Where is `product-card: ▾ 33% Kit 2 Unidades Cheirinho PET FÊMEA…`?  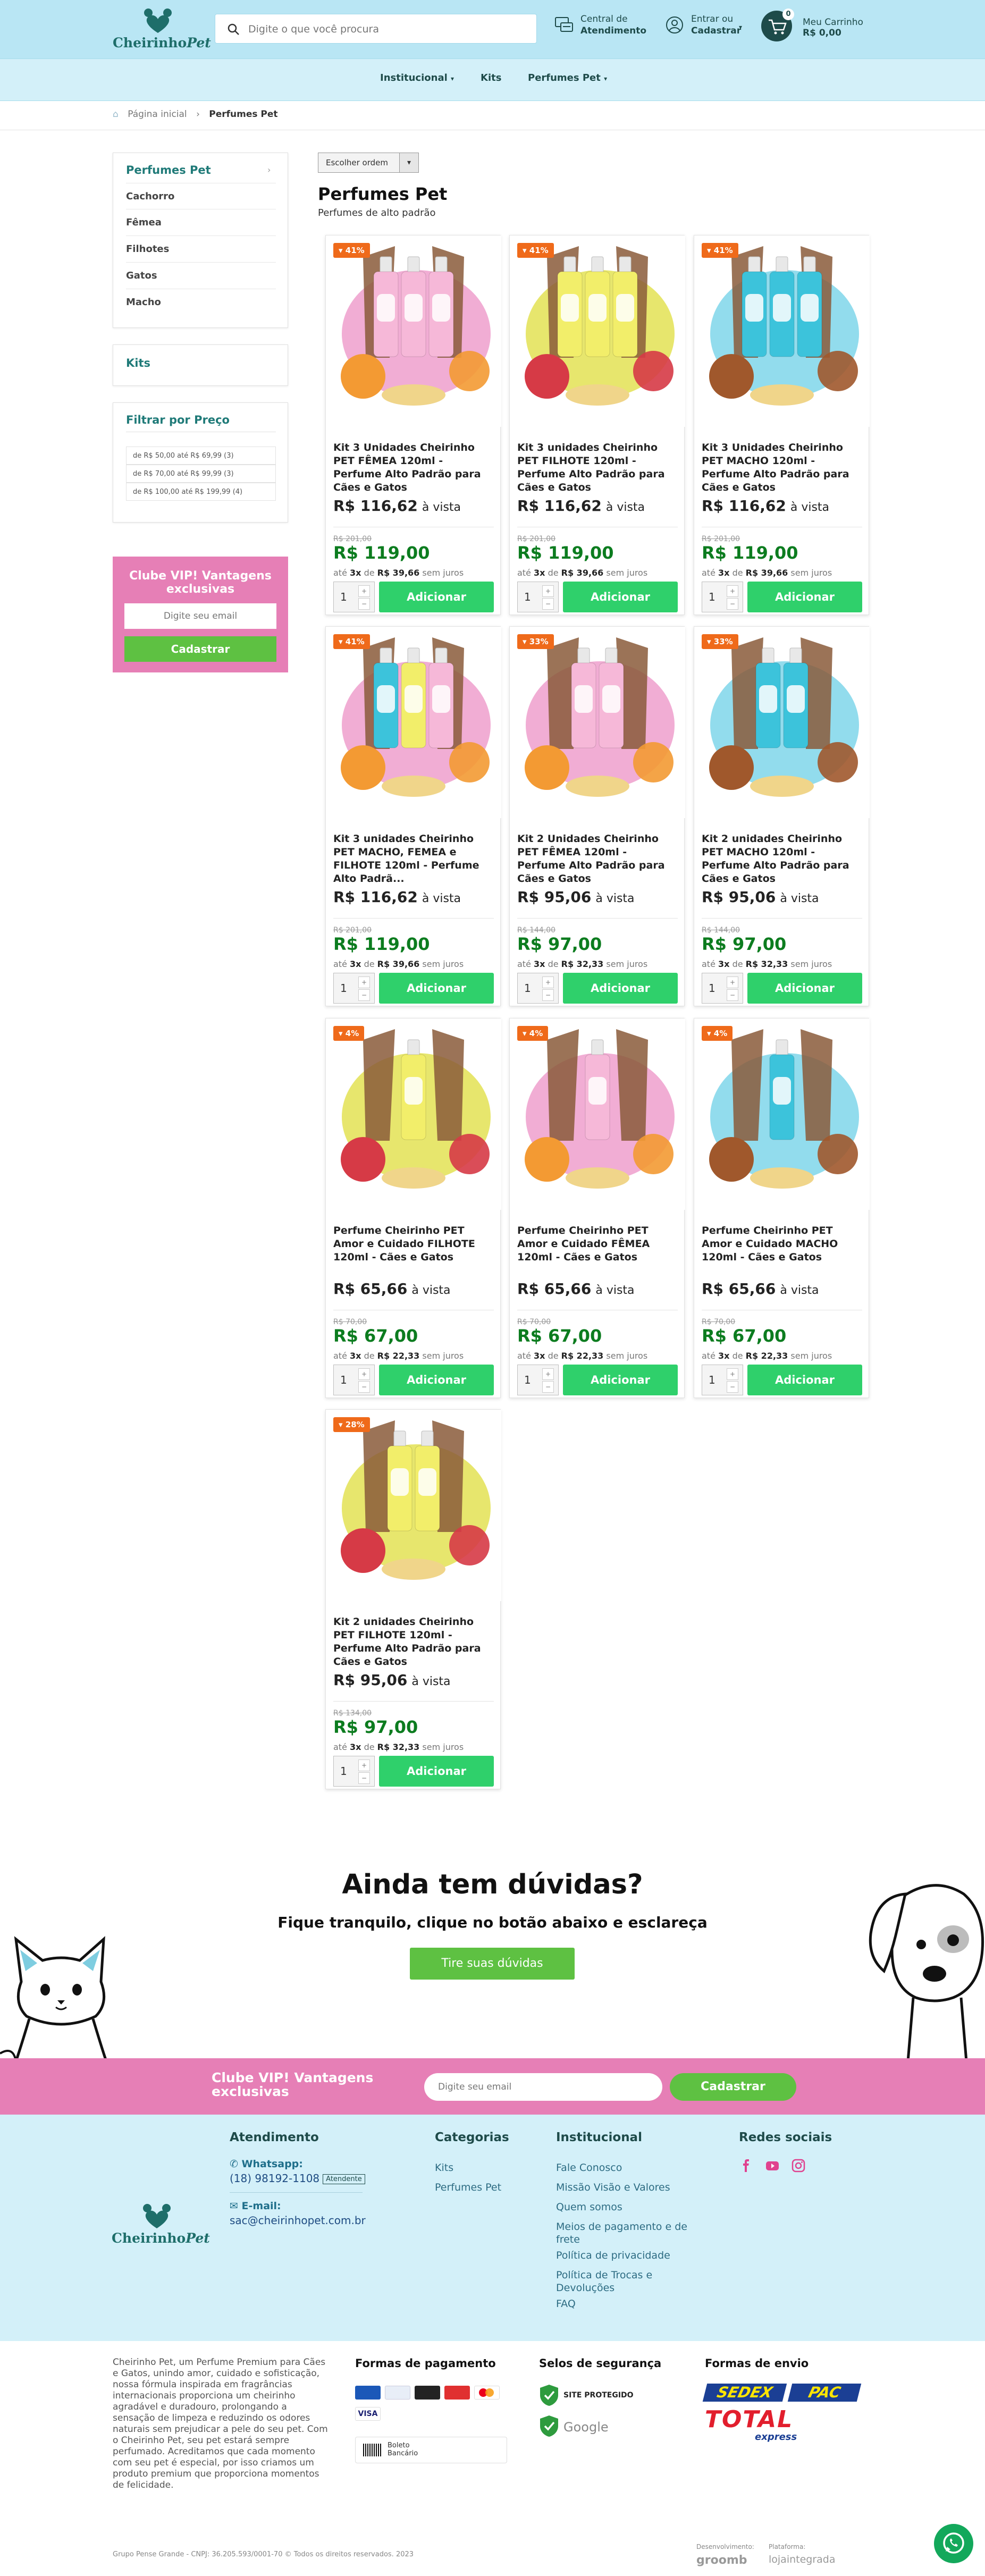
product-card: ▾ 33% Kit 2 Unidades Cheirinho PET FÊMEA… is located at coordinates (597, 816).